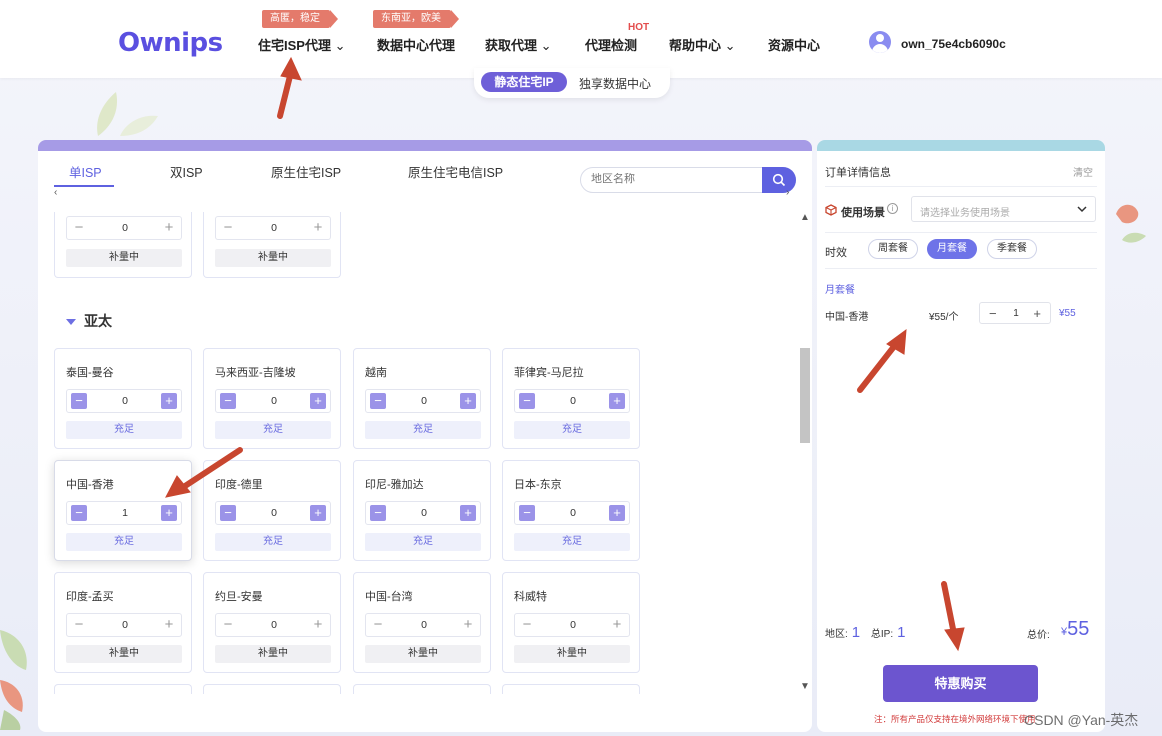 The image size is (1162, 736). I want to click on ip-count-label: 总IP:, so click(882, 634).